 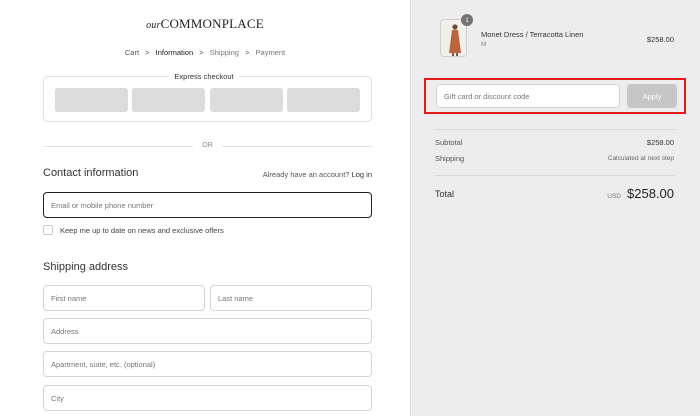 What do you see at coordinates (660, 142) in the screenshot?
I see `subtotal-value: $258.00` at bounding box center [660, 142].